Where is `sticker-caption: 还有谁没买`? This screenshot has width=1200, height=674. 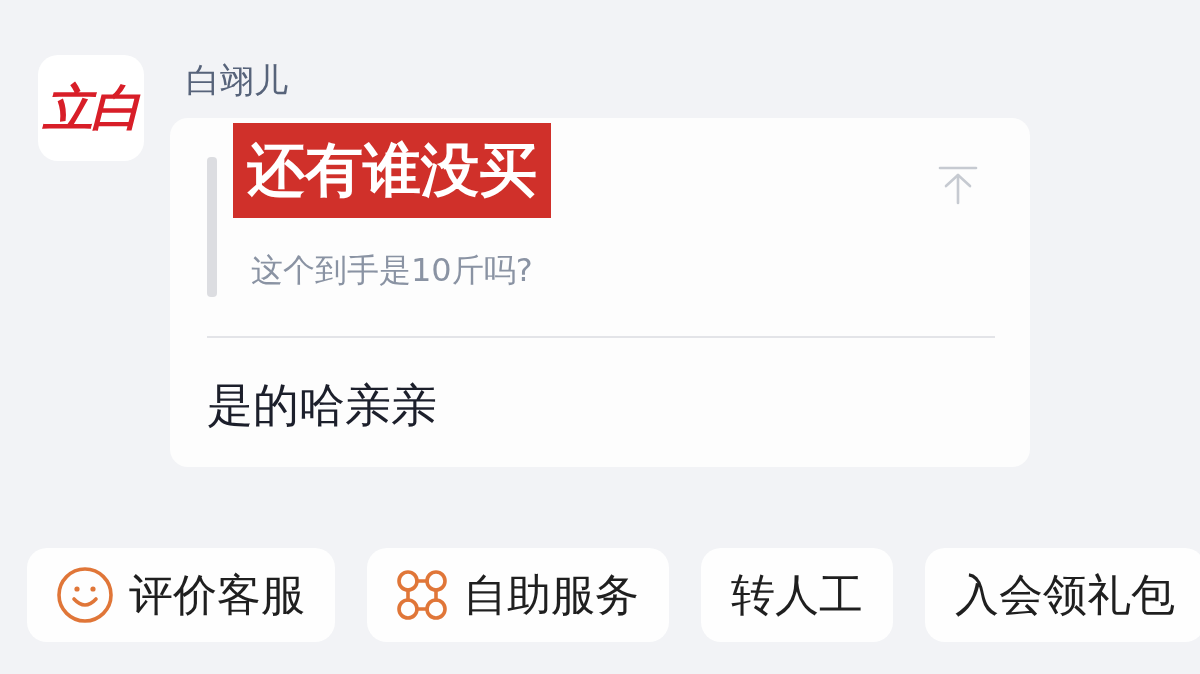 sticker-caption: 还有谁没买 is located at coordinates (392, 170).